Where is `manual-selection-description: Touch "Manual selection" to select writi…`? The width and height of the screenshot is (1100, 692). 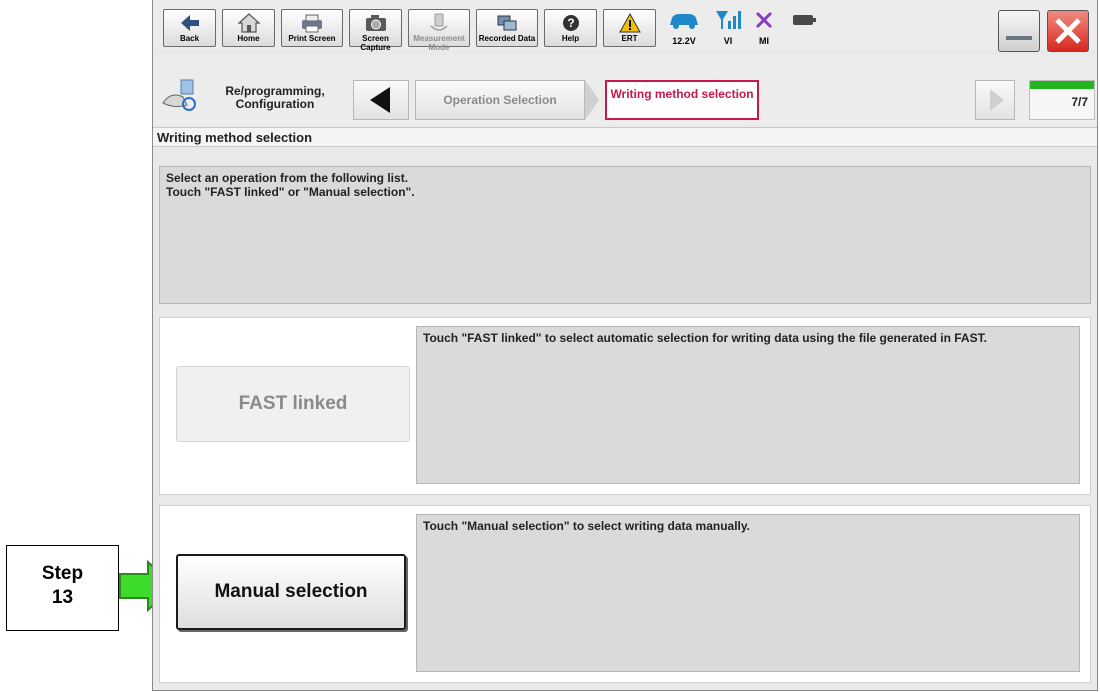 manual-selection-description: Touch "Manual selection" to select writi… is located at coordinates (586, 526).